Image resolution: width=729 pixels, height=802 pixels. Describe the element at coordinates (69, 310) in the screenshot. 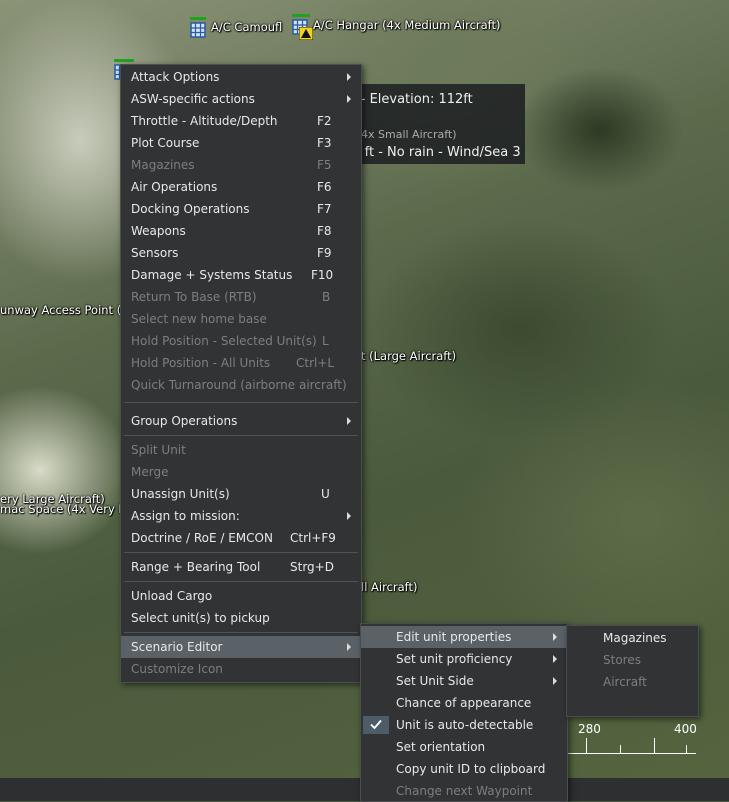

I see `map-label-runway-access: unway Access Point (Me` at that location.